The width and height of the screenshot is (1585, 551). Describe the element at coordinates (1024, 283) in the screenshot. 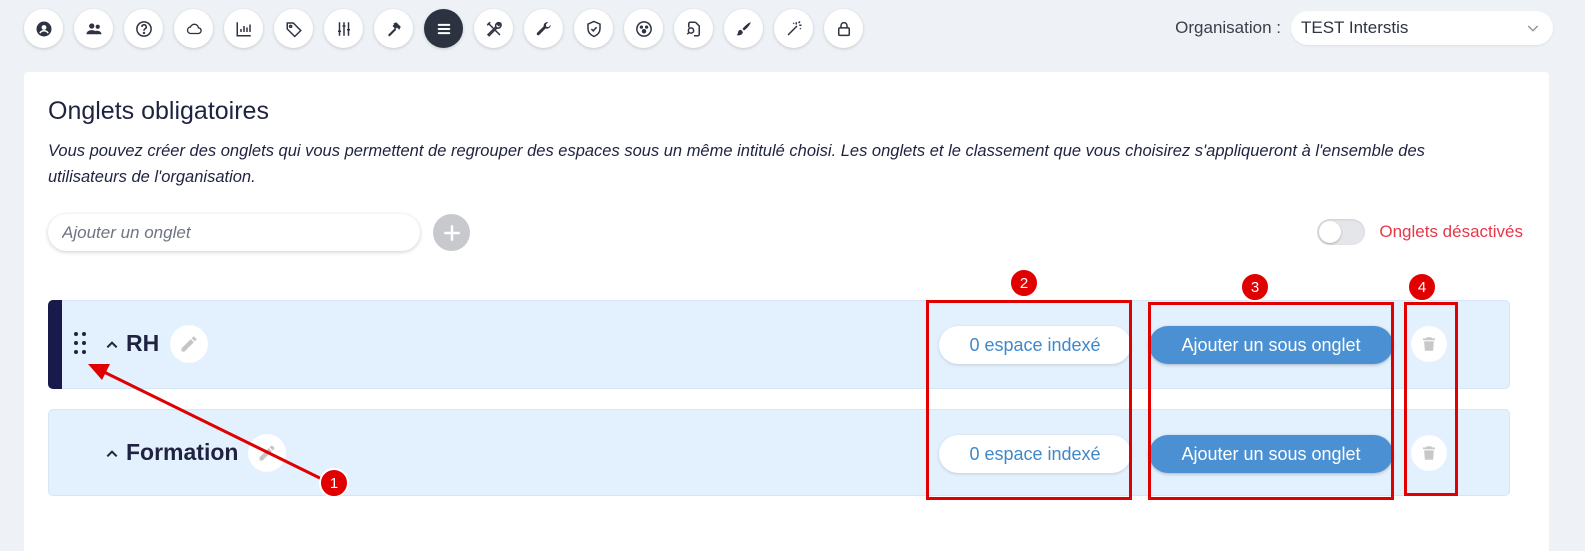

I see `annotation-marker-2: 2` at that location.